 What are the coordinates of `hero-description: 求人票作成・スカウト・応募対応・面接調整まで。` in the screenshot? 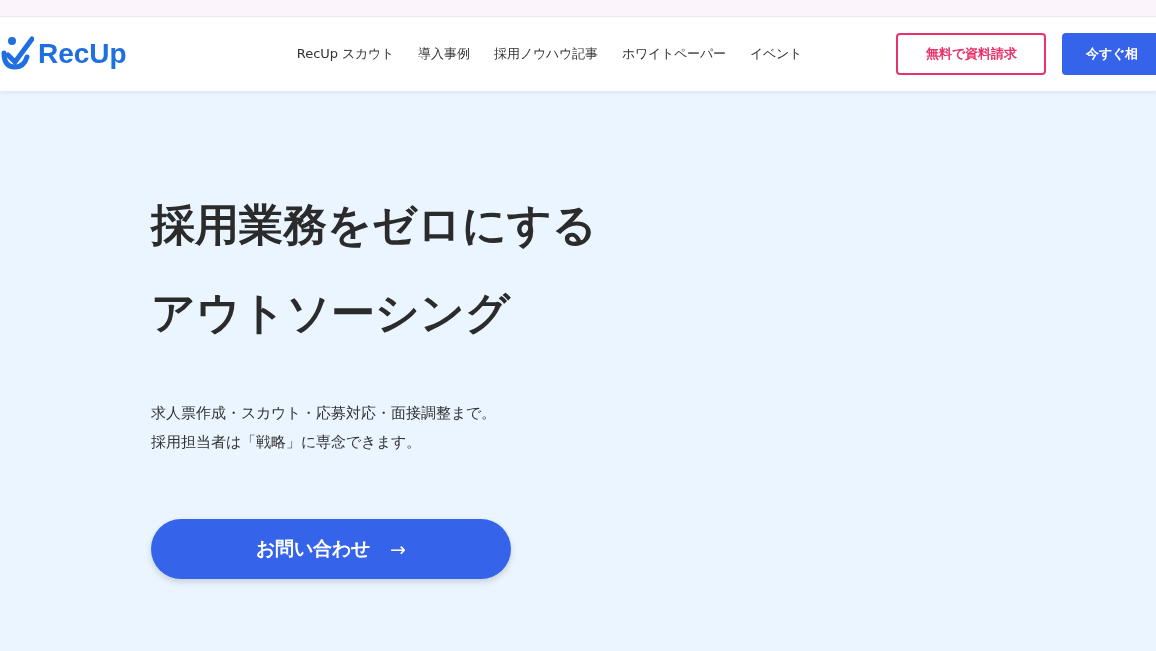 It's located at (323, 413).